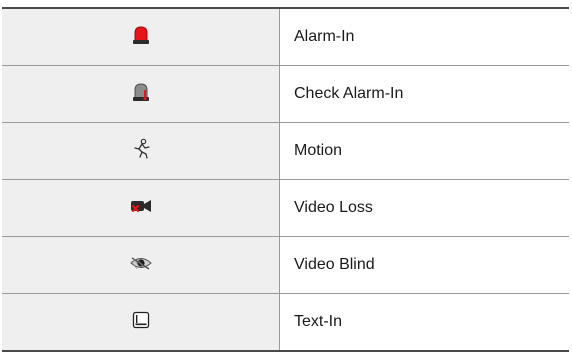 This screenshot has width=572, height=352. I want to click on video-loss-icon, so click(141, 206).